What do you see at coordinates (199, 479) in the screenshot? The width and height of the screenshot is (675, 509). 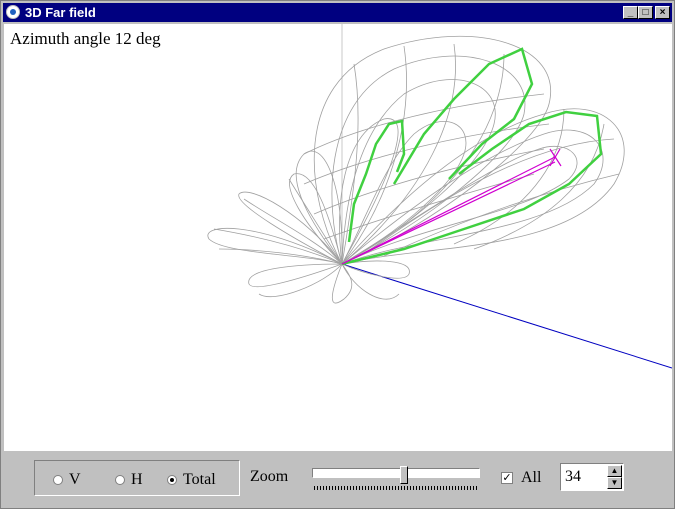 I see `radio-total-label: Total` at bounding box center [199, 479].